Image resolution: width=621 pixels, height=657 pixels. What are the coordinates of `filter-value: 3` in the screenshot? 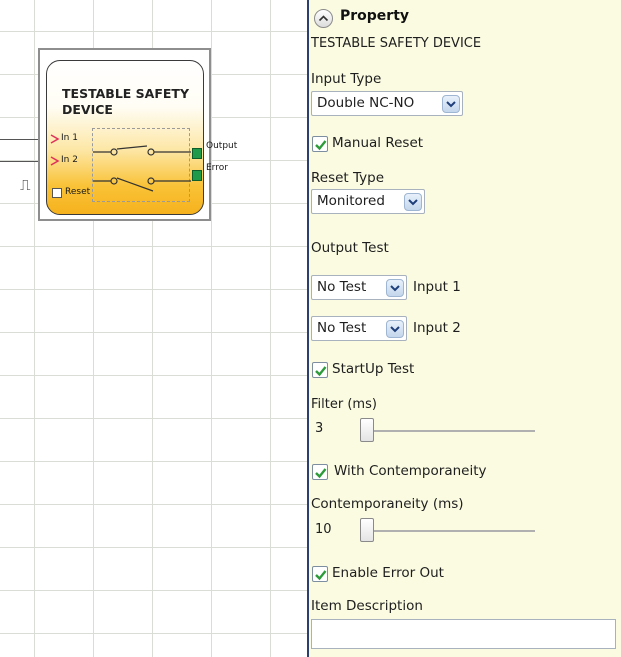 It's located at (319, 428).